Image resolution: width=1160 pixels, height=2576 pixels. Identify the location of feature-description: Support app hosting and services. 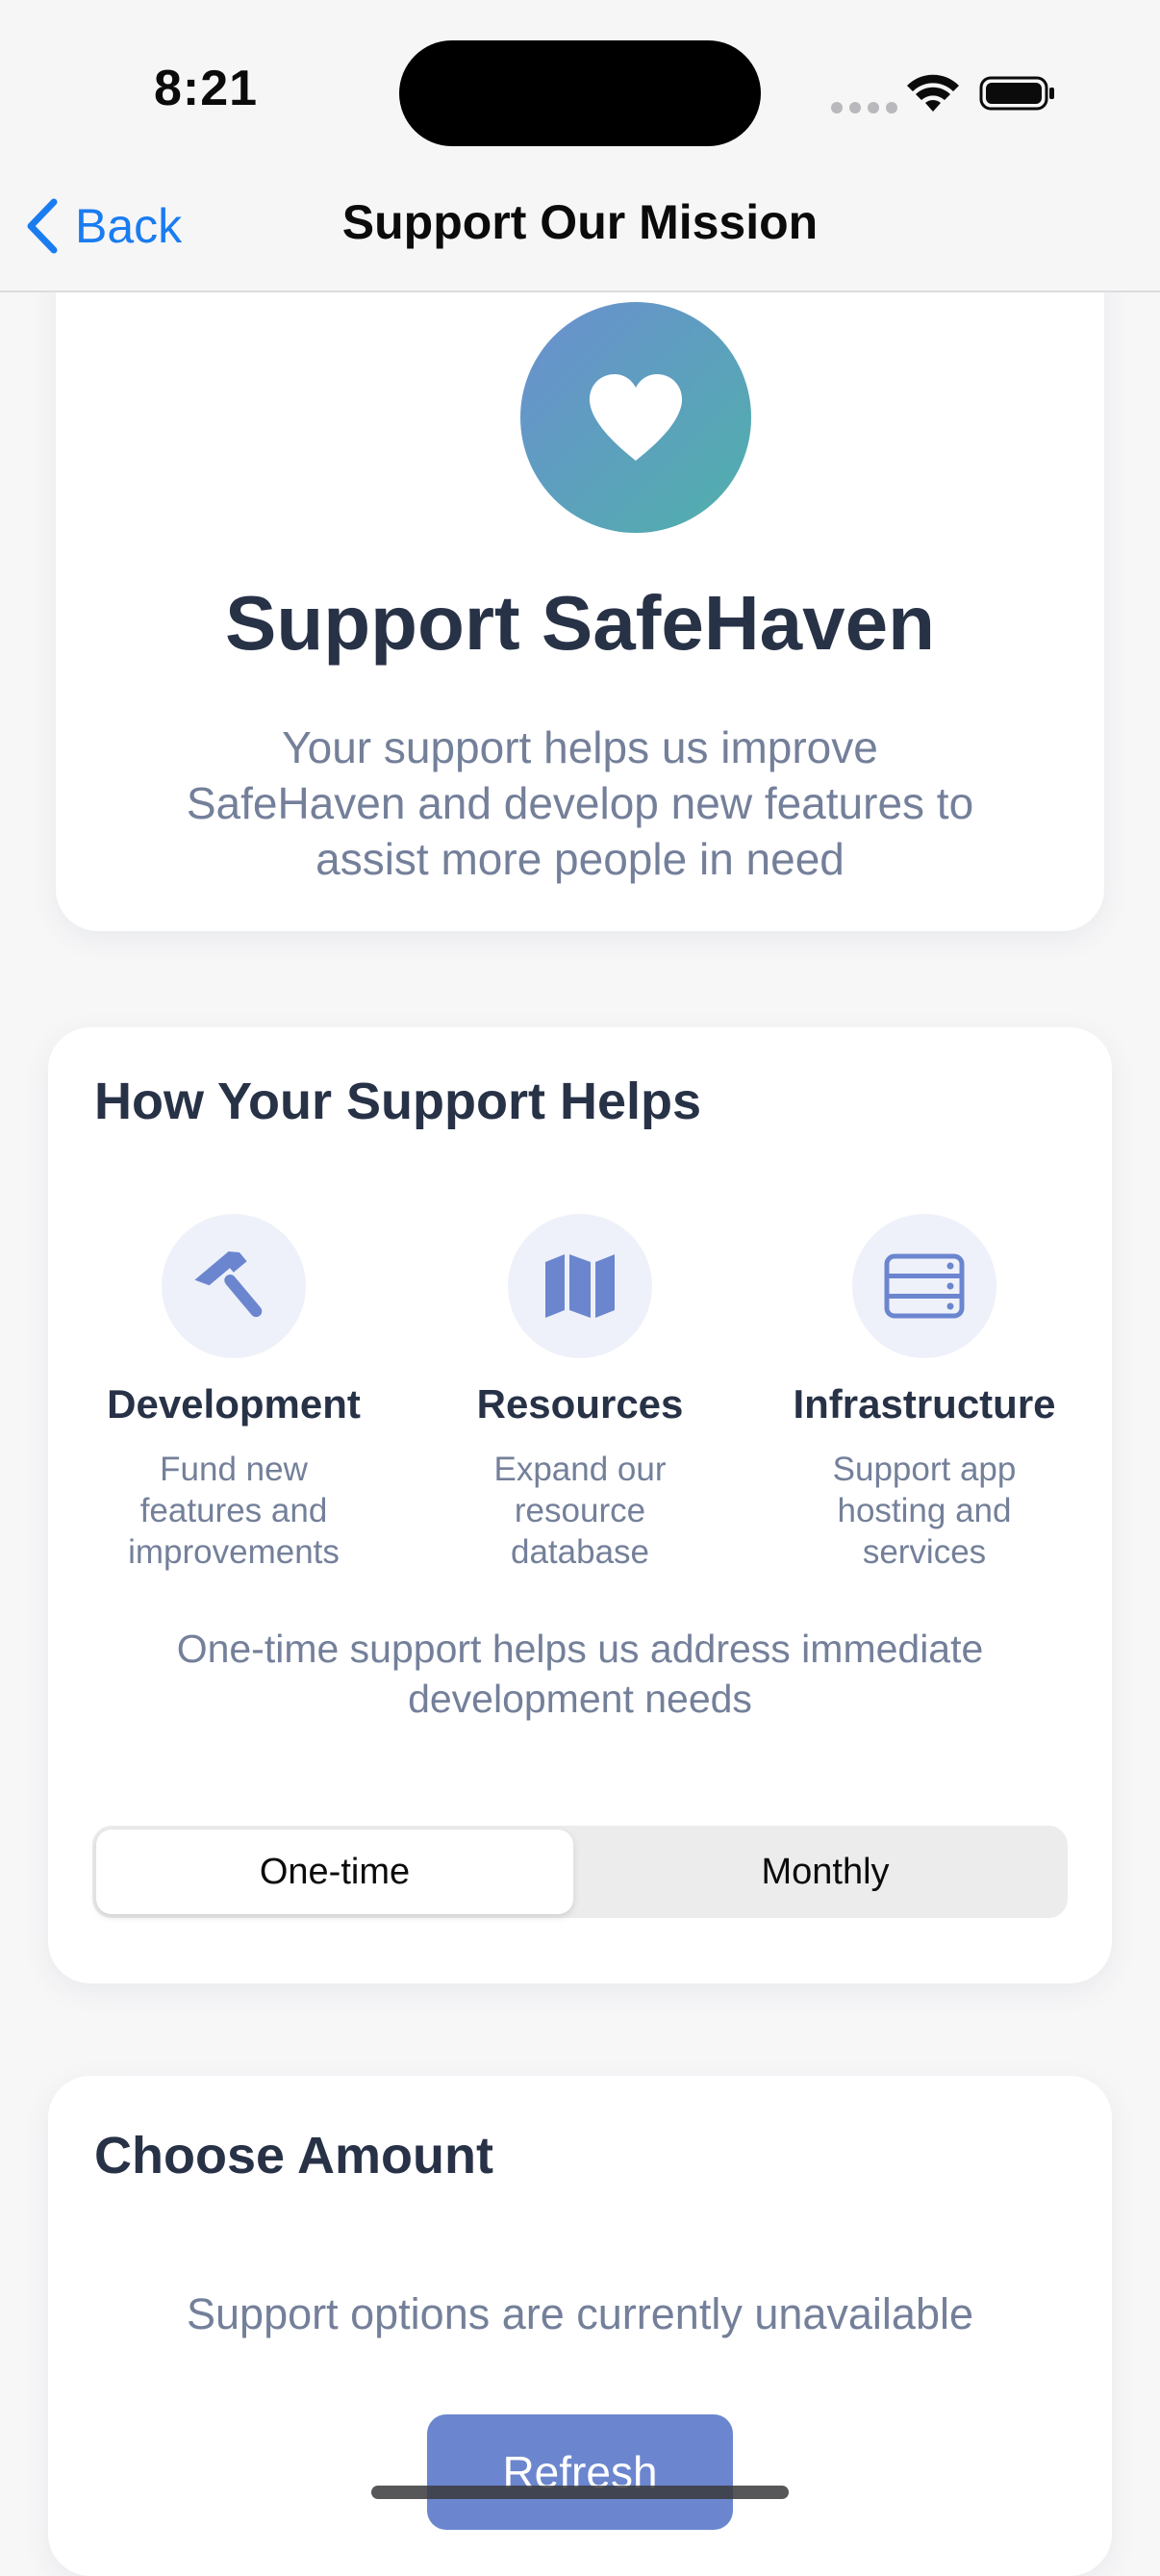
(924, 1511).